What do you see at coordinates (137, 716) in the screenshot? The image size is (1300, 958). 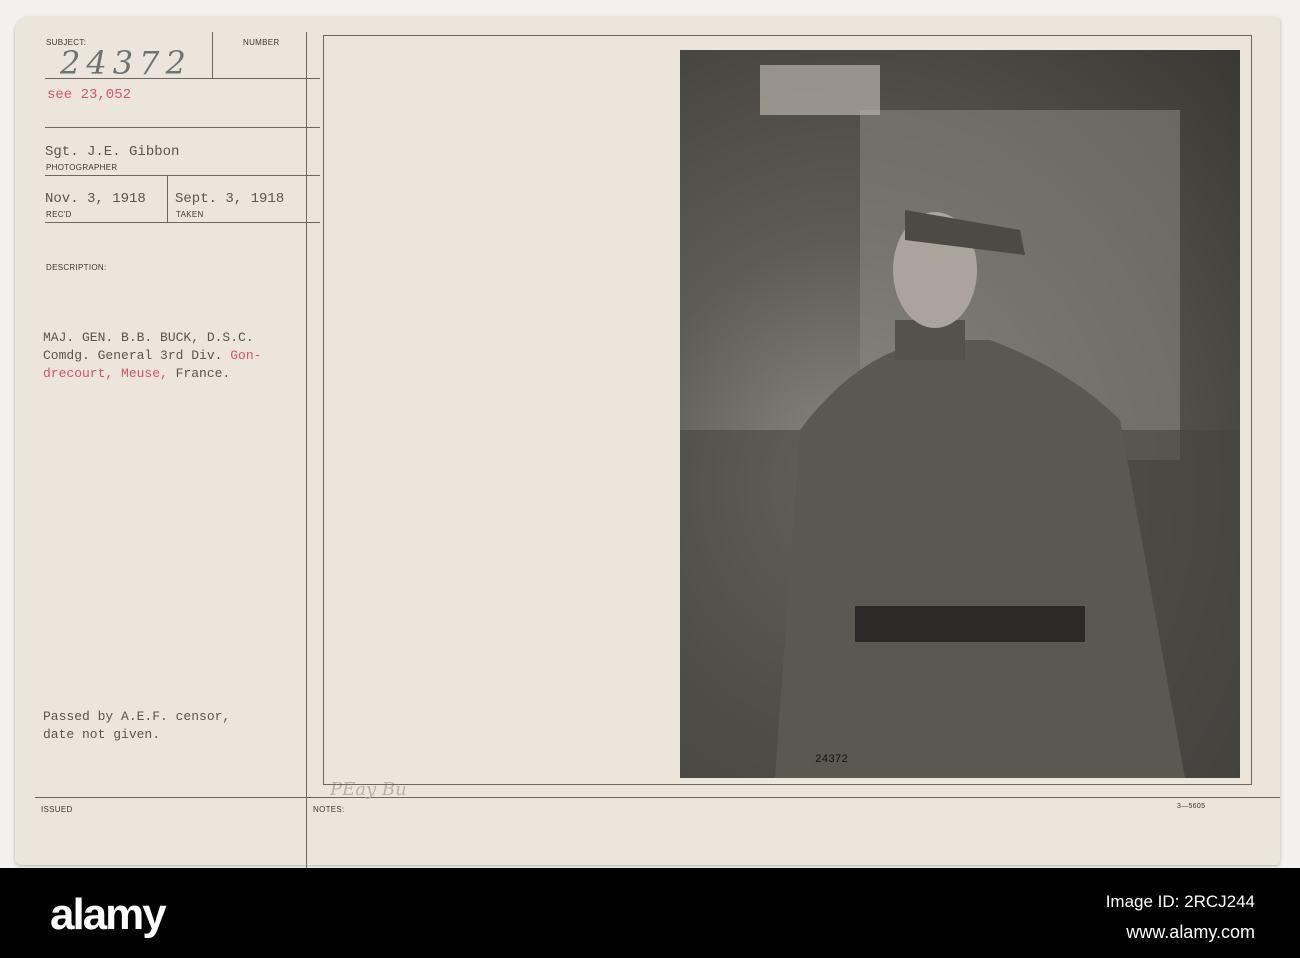 I see `censor-note: Passed by A.E.F. censor,` at bounding box center [137, 716].